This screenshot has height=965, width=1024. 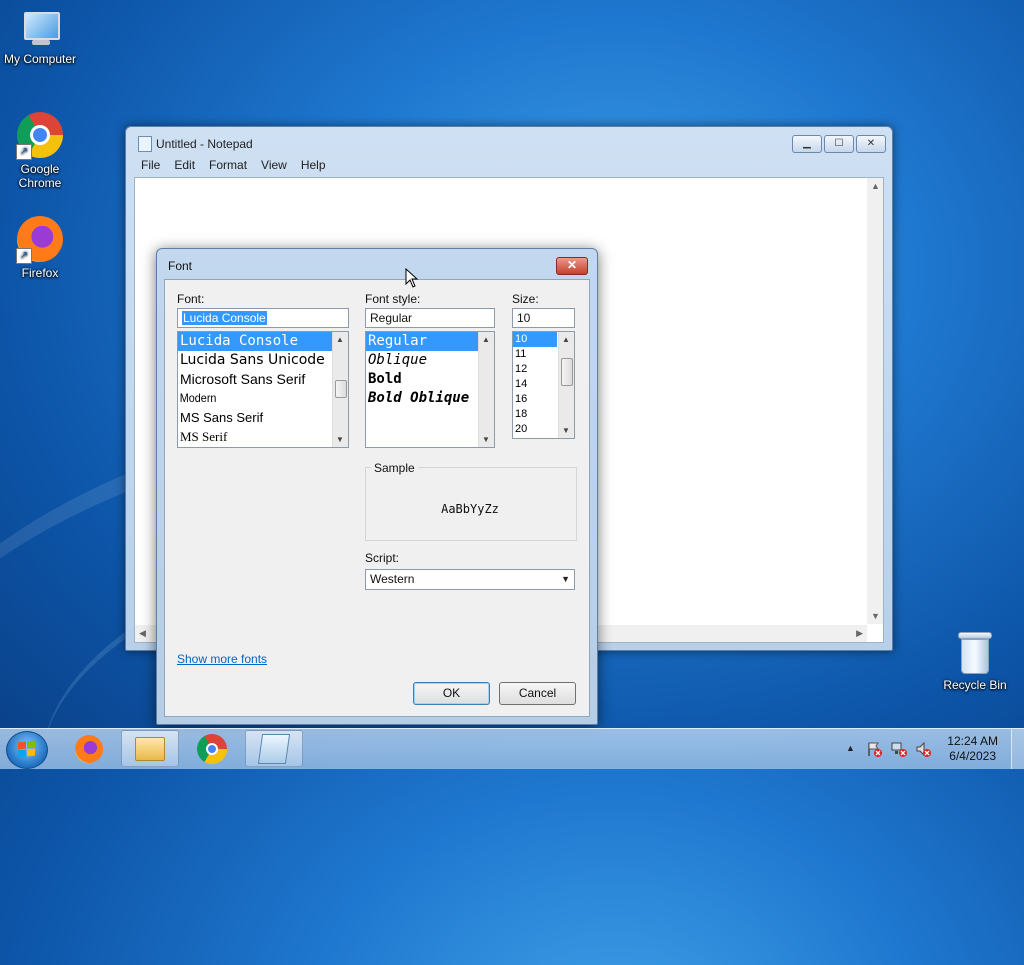 I want to click on taskbar: ▲ 12:24 AM 6/4/2023, so click(x=512, y=748).